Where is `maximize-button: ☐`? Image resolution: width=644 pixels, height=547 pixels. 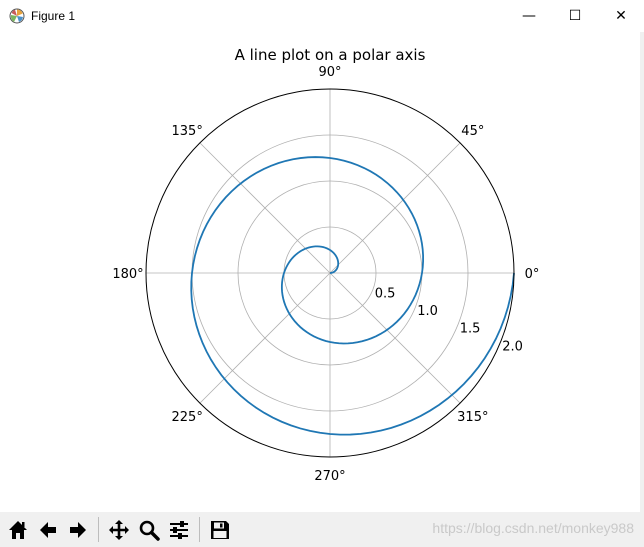
maximize-button: ☐ is located at coordinates (575, 16).